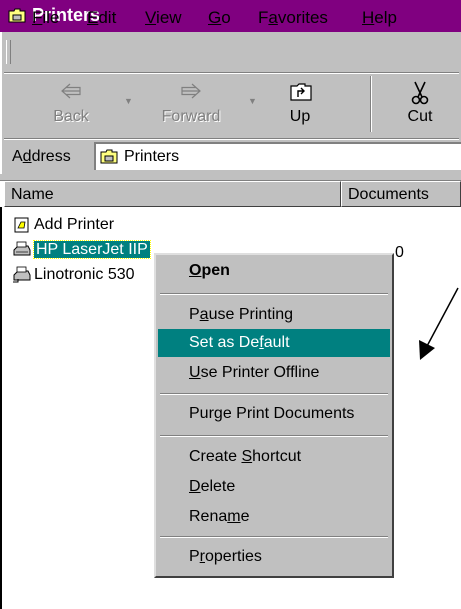 This screenshot has width=461, height=609. What do you see at coordinates (71, 116) in the screenshot?
I see `back-label: Back` at bounding box center [71, 116].